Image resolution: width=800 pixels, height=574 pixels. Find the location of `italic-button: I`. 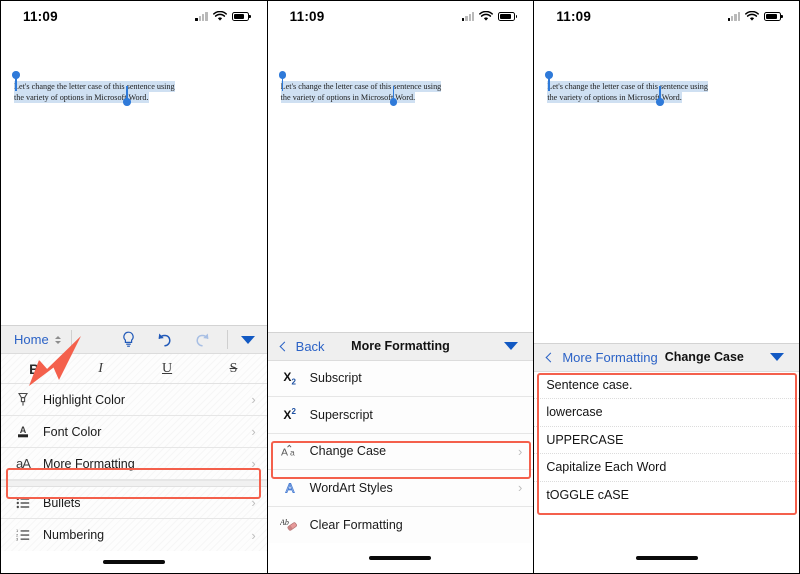

italic-button: I is located at coordinates (100, 368).